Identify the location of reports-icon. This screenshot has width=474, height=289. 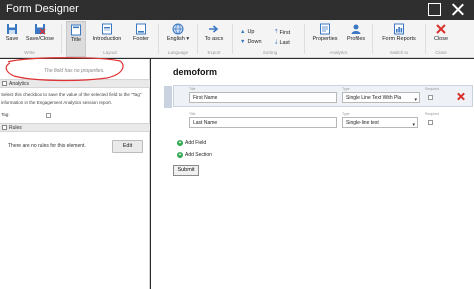
(399, 29).